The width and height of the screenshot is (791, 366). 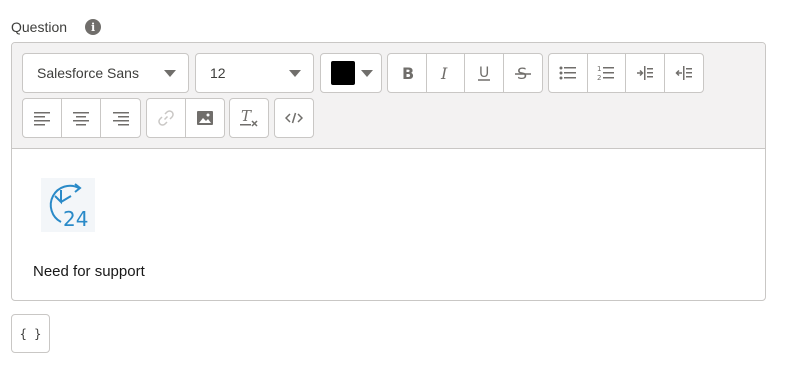 I want to click on outdent-button, so click(x=684, y=73).